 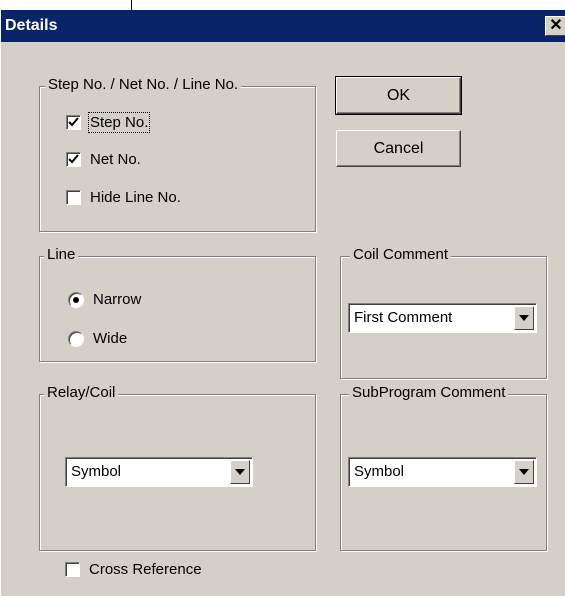 I want to click on net-no-label: Net No., so click(x=115, y=159).